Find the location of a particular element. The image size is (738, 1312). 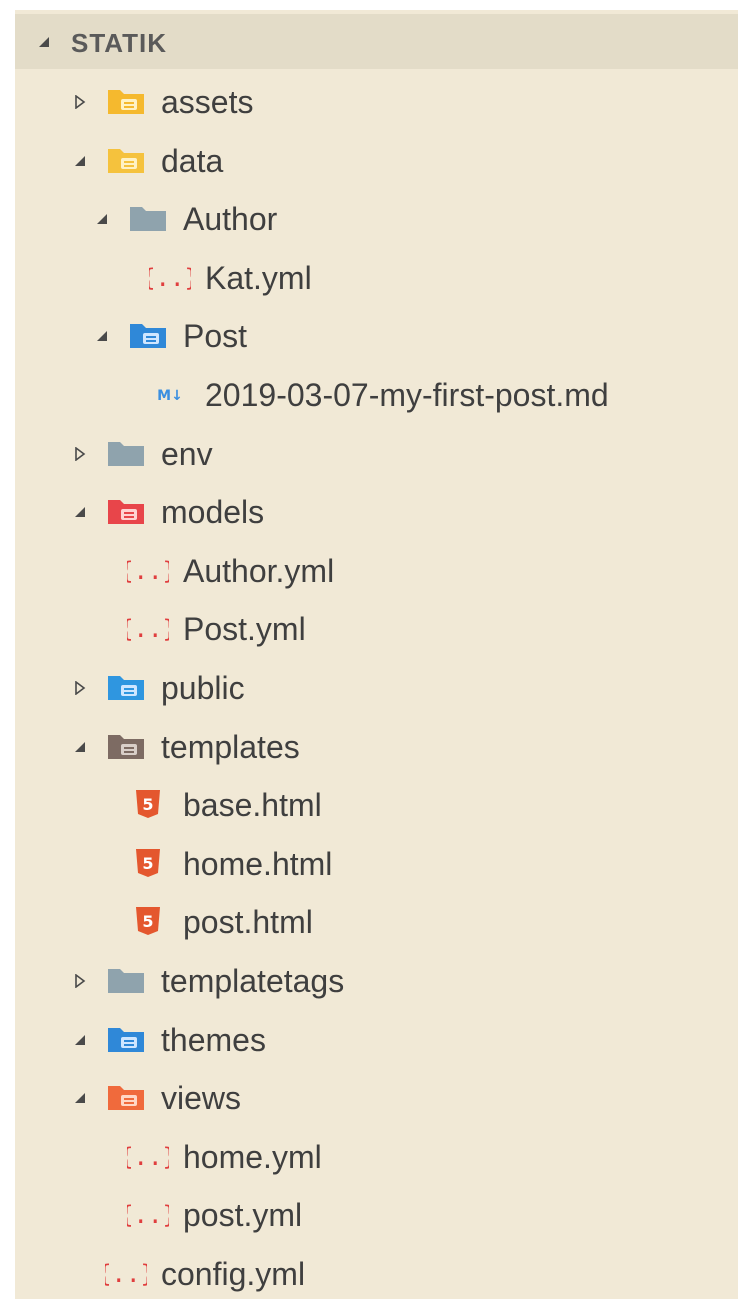

tree-item-label: post.yml is located at coordinates (243, 1215).